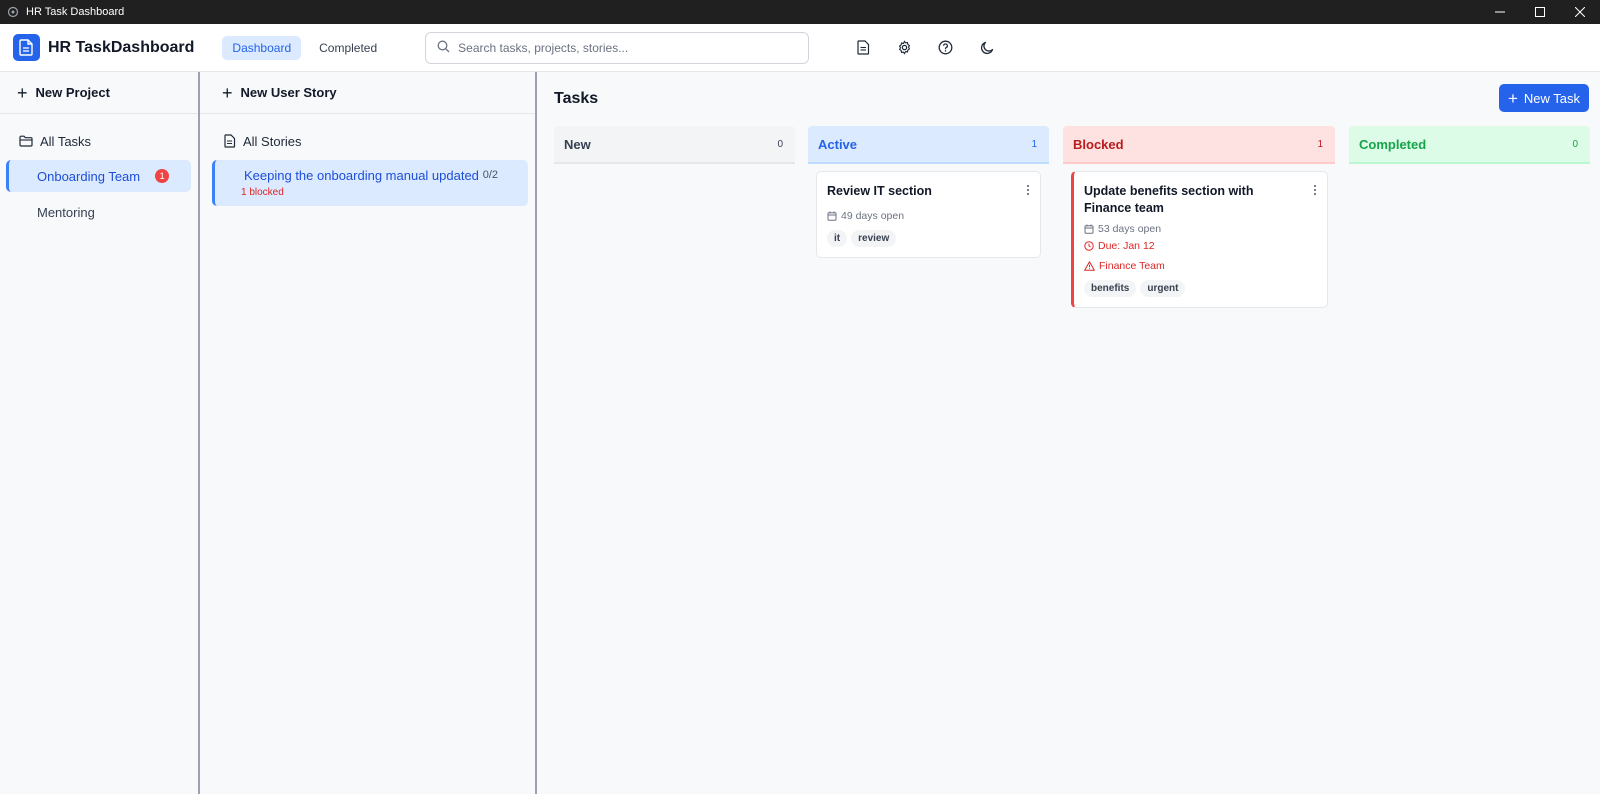 The width and height of the screenshot is (1600, 794). Describe the element at coordinates (837, 238) in the screenshot. I see `tag: it` at that location.